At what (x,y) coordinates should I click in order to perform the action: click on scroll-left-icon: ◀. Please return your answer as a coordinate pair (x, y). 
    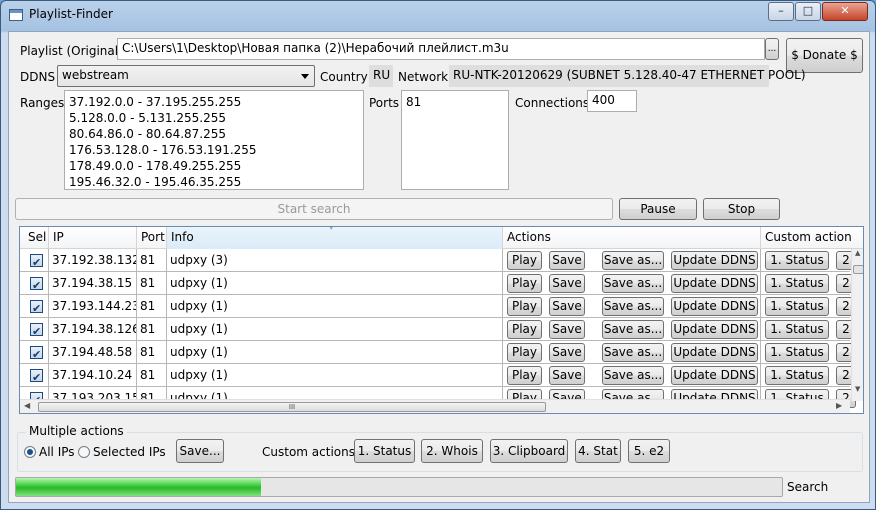
    Looking at the image, I should click on (27, 405).